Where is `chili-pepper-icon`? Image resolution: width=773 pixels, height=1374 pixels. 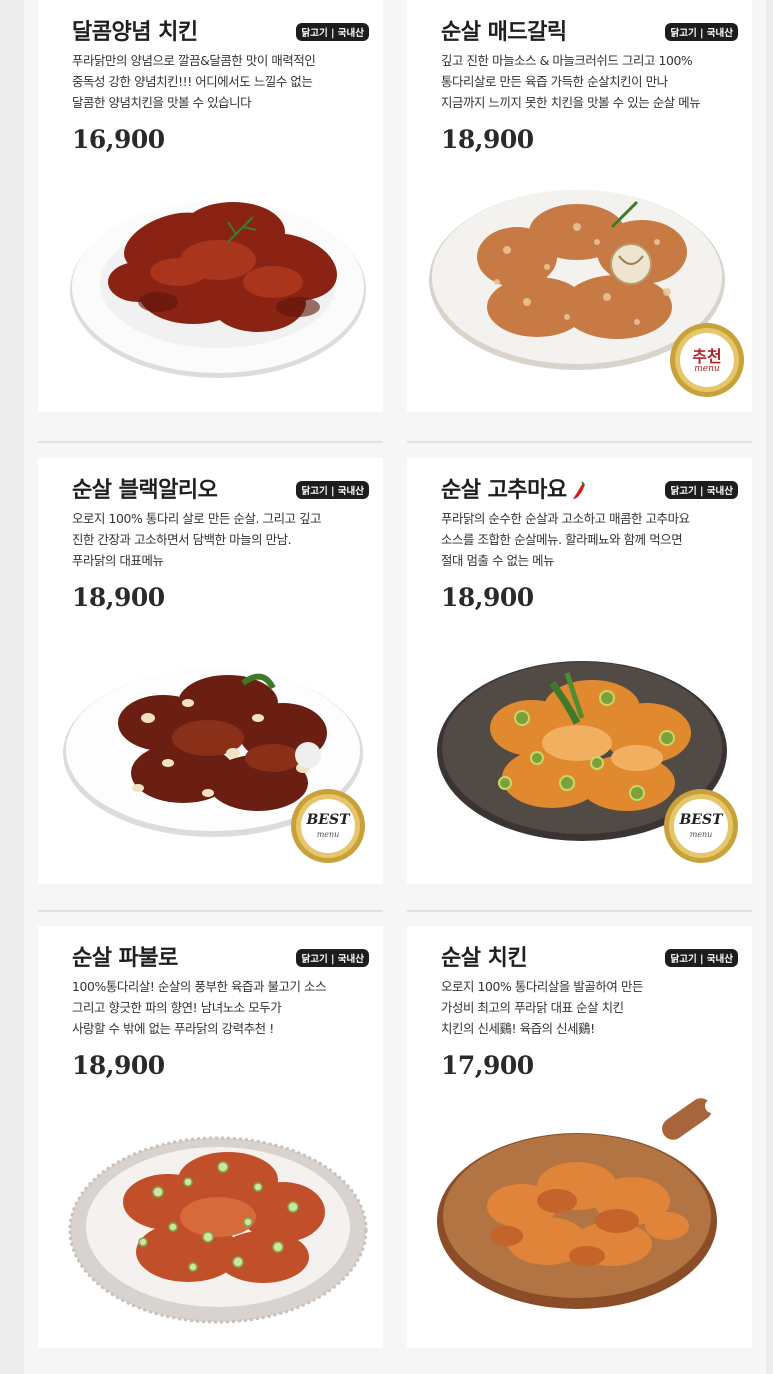 chili-pepper-icon is located at coordinates (578, 490).